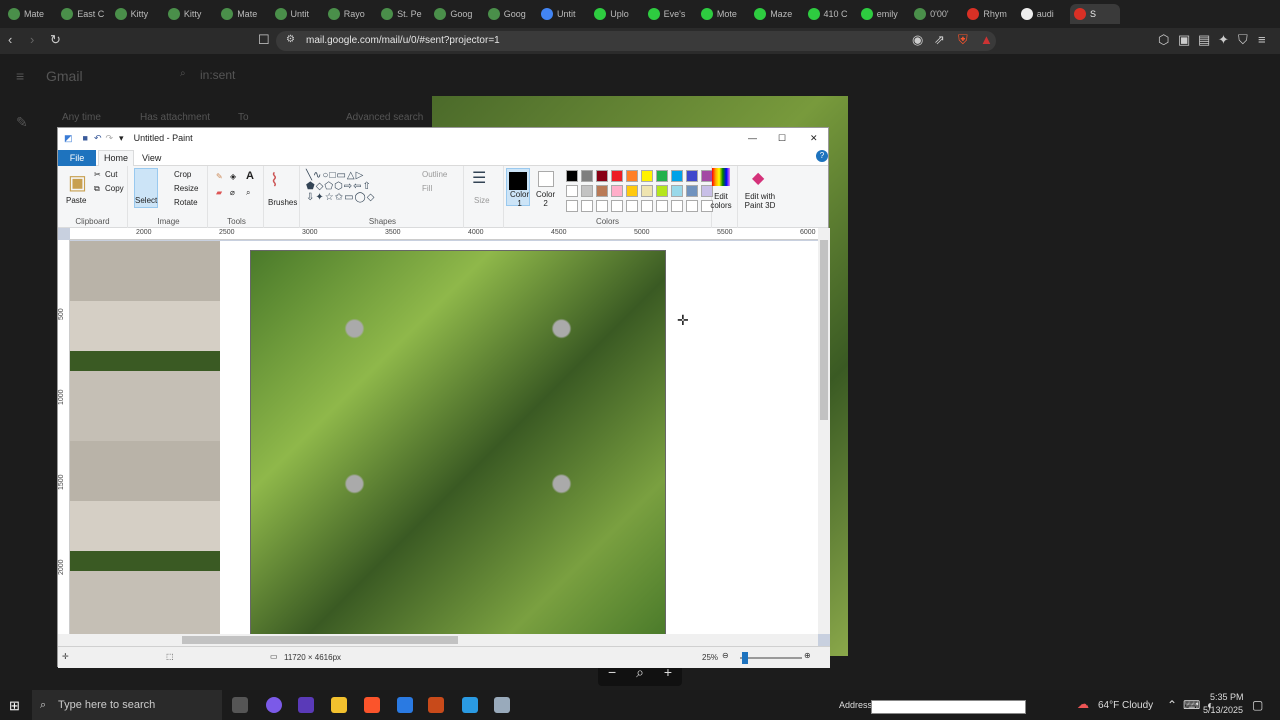 The image size is (1280, 720). I want to click on fill-button: Fill, so click(427, 188).